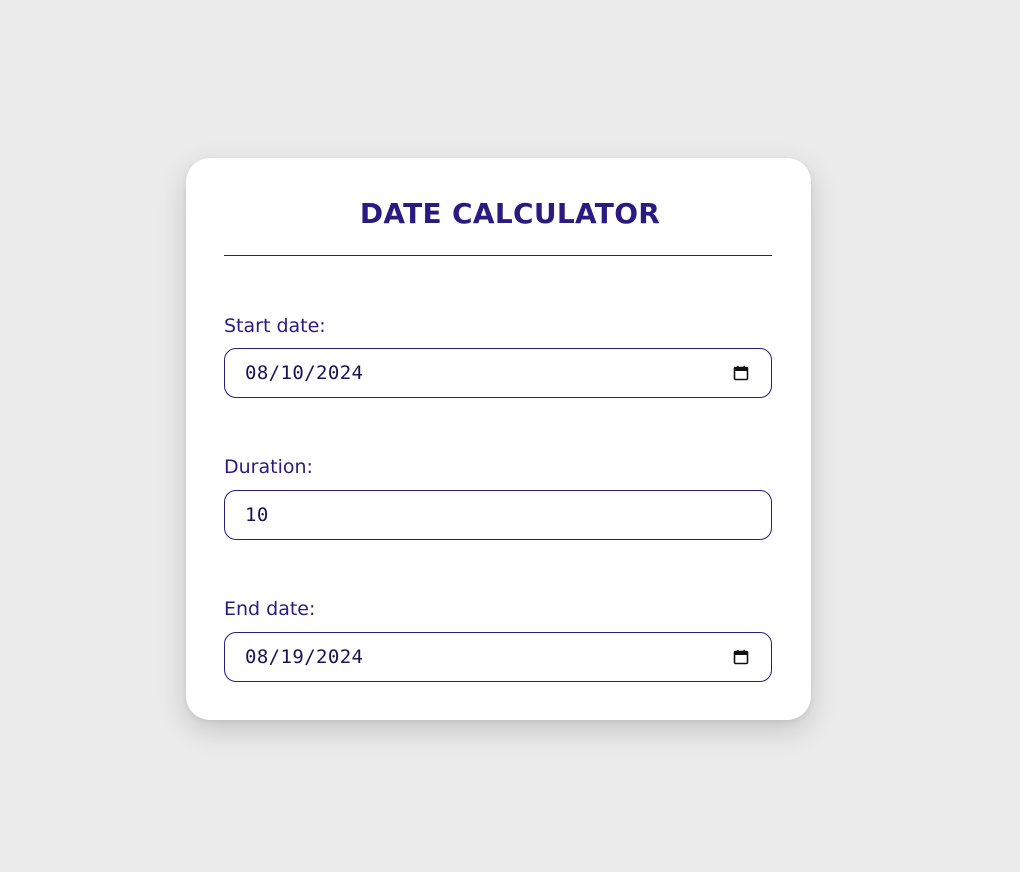 The image size is (1020, 872). Describe the element at coordinates (498, 255) in the screenshot. I see `title-divider` at that location.